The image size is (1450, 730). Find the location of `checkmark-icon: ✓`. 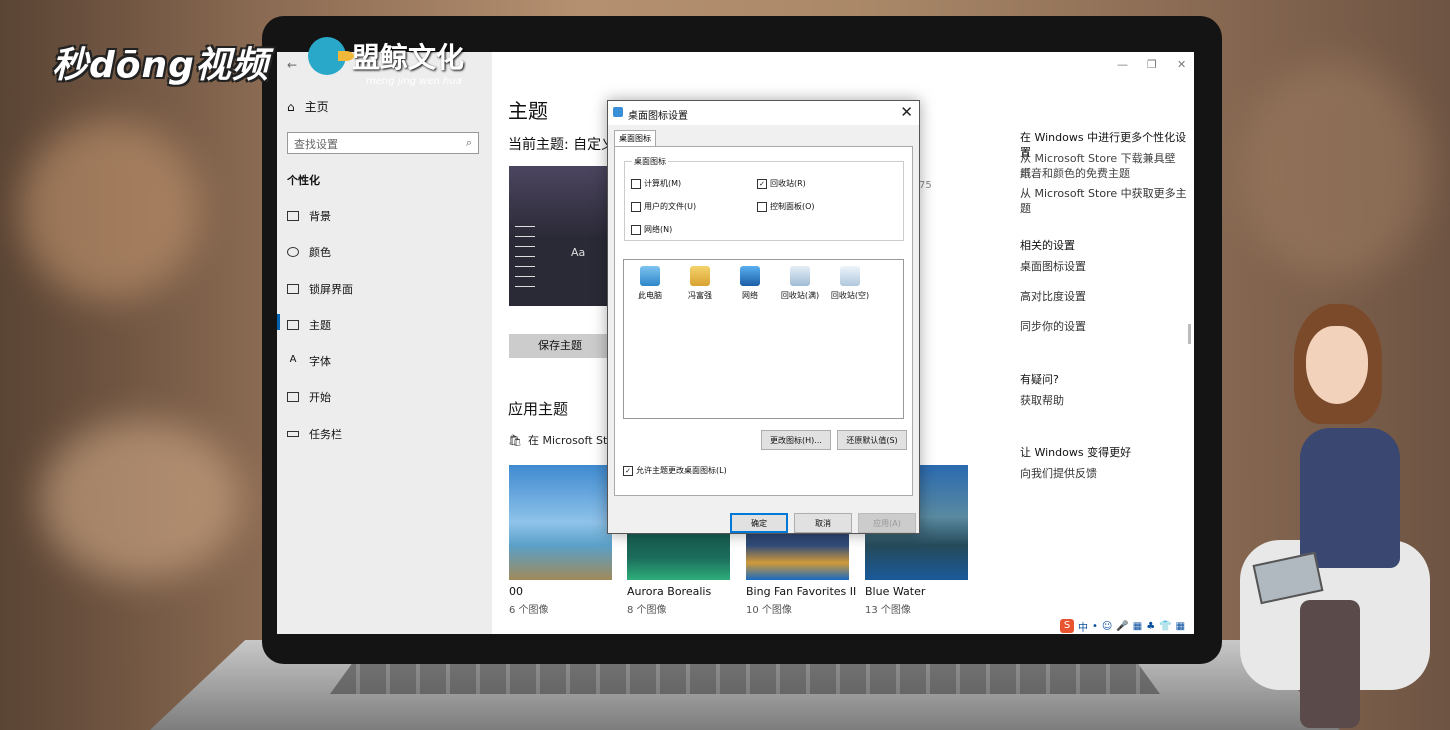

checkmark-icon: ✓ is located at coordinates (628, 470).